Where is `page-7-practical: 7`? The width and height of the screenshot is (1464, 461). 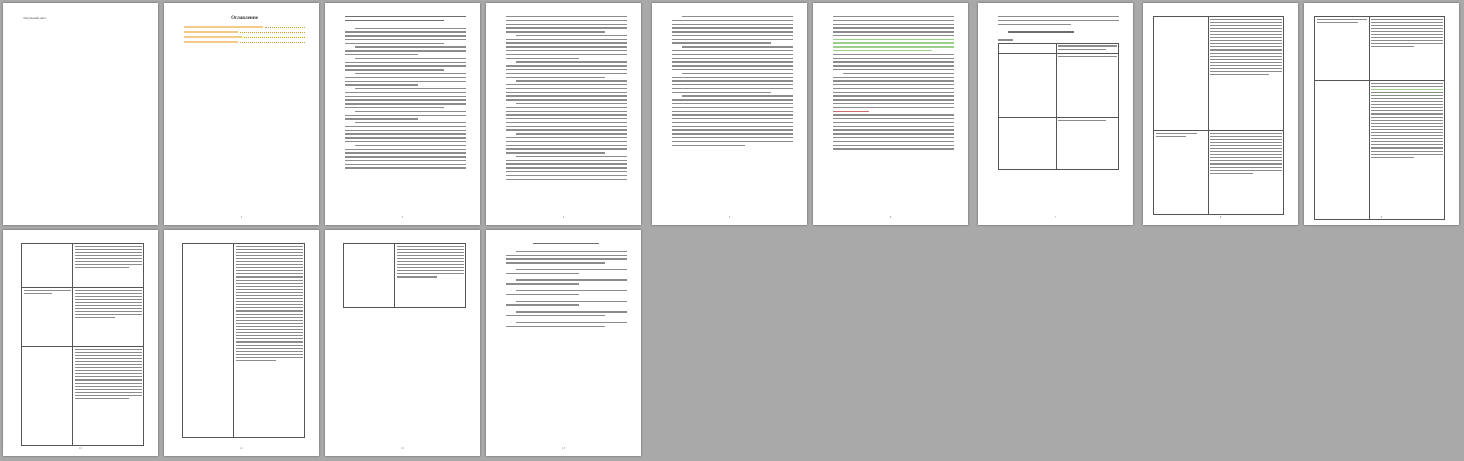 page-7-practical: 7 is located at coordinates (1055, 114).